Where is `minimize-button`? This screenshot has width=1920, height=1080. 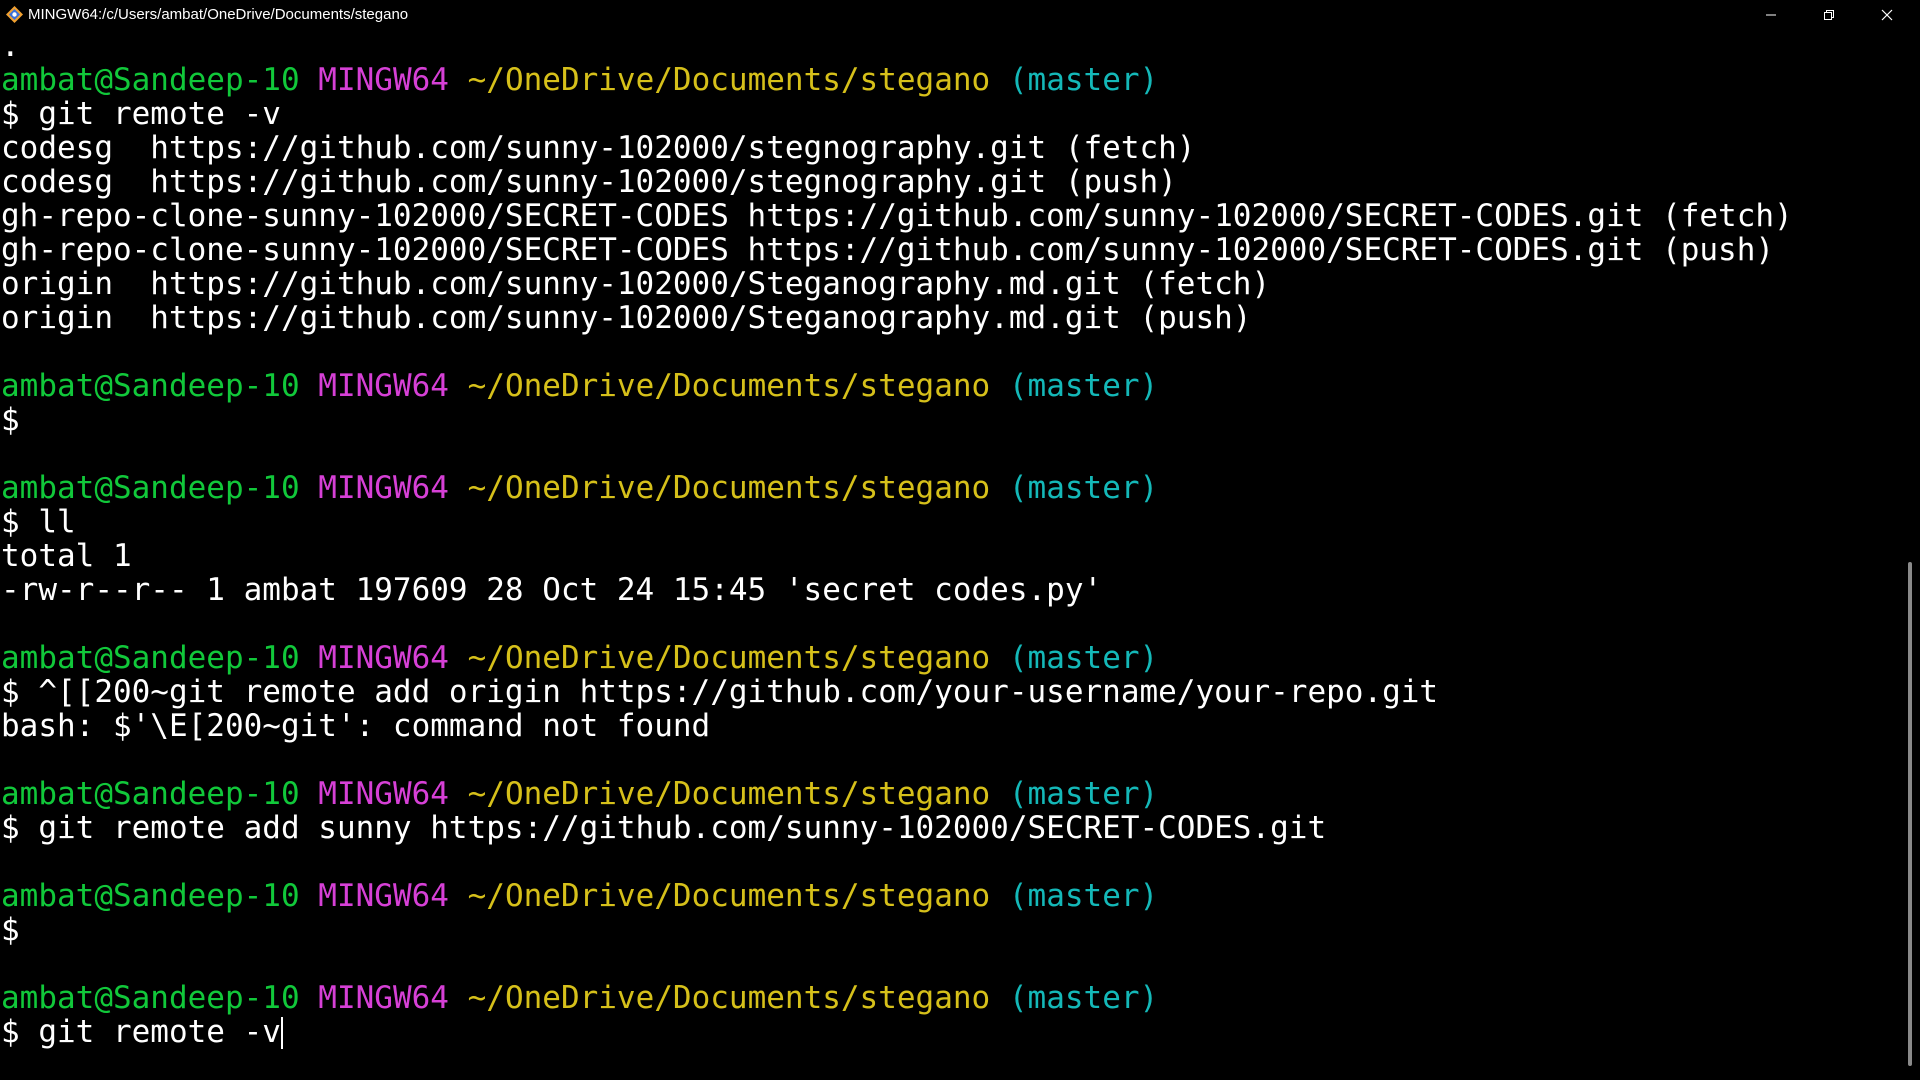
minimize-button is located at coordinates (1771, 14).